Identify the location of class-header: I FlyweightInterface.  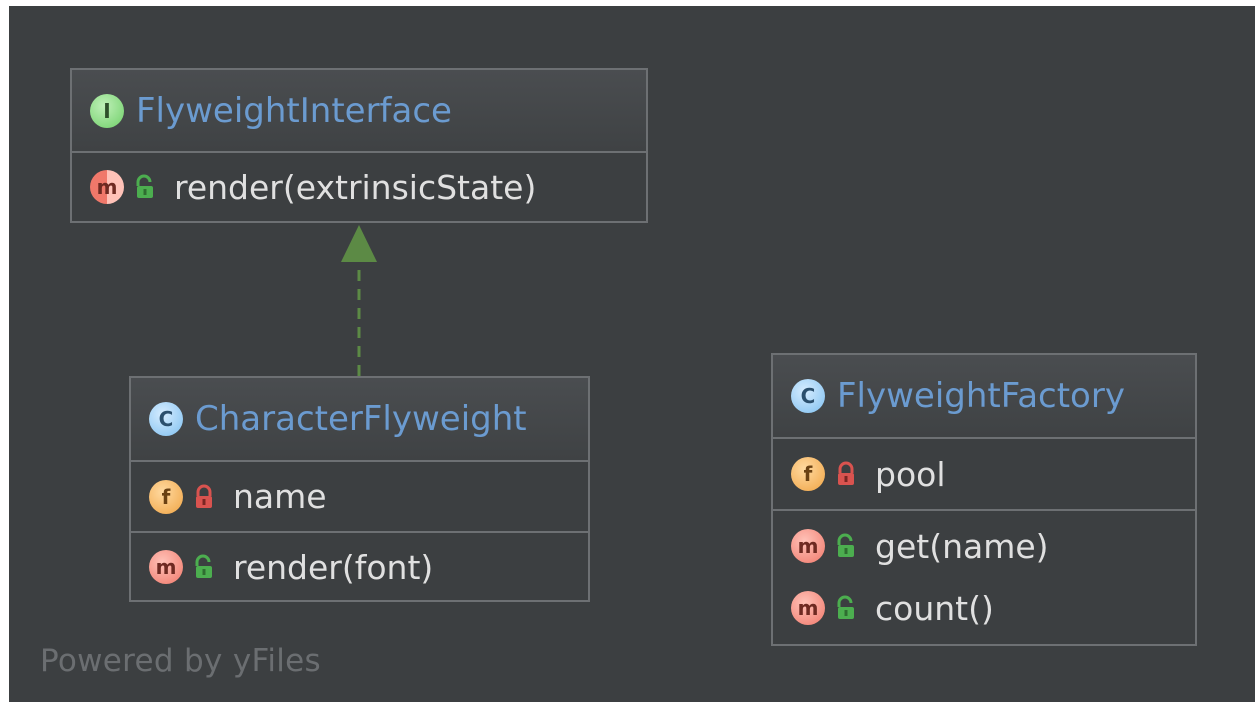
(359, 111).